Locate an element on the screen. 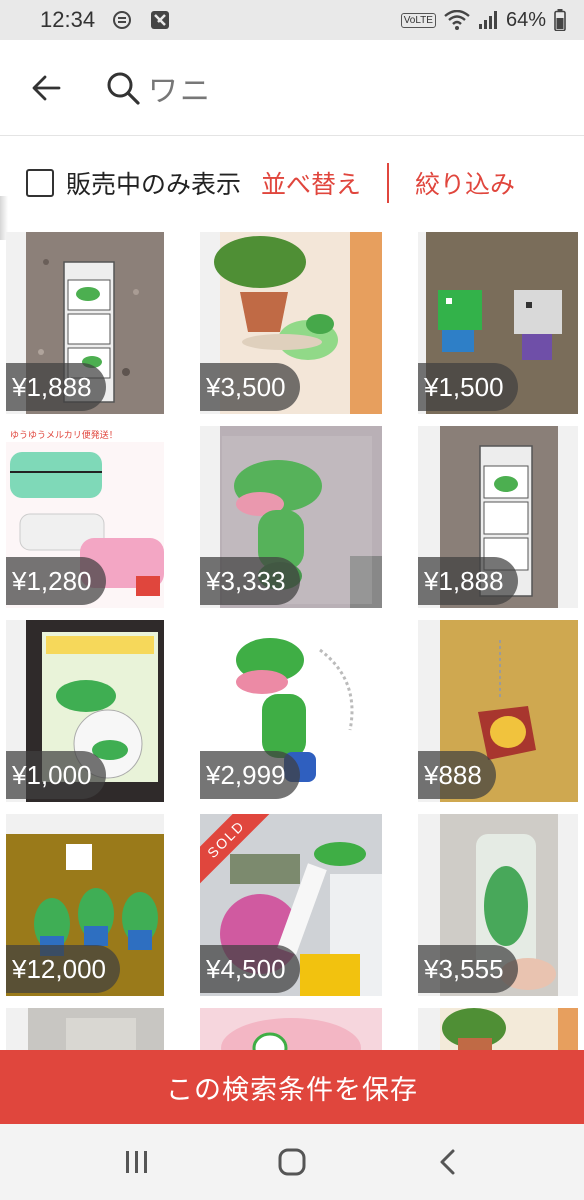 The width and height of the screenshot is (584, 1200). filter-button: 絞り込み is located at coordinates (465, 183).